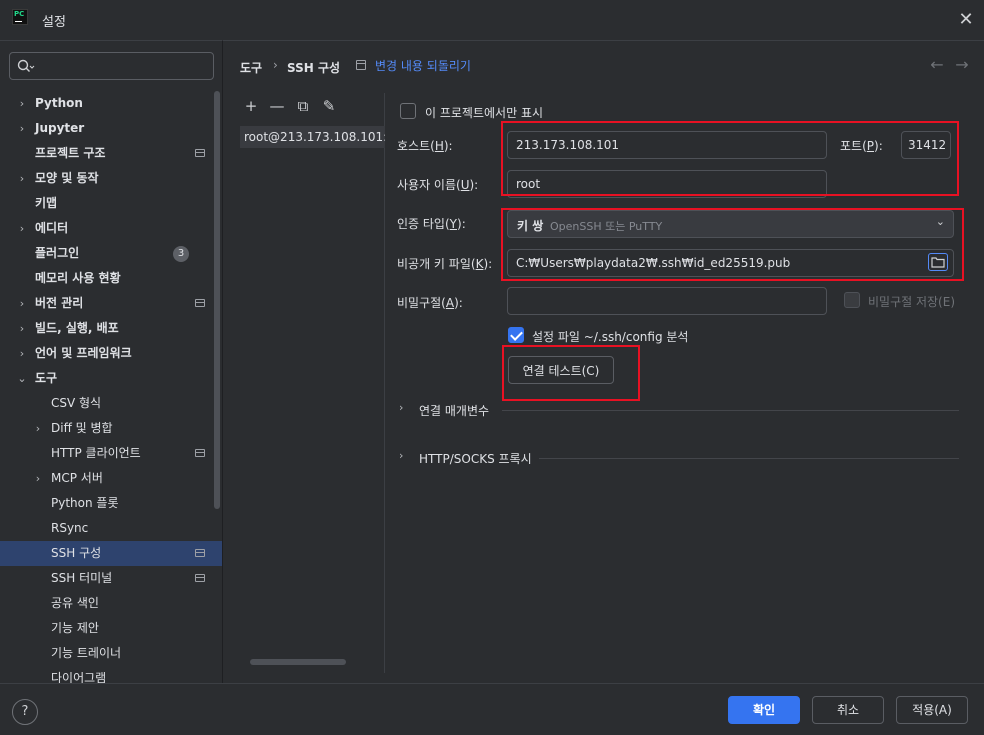 The image size is (984, 735). What do you see at coordinates (438, 185) in the screenshot?
I see `username-label: 사용자 이름(U):` at bounding box center [438, 185].